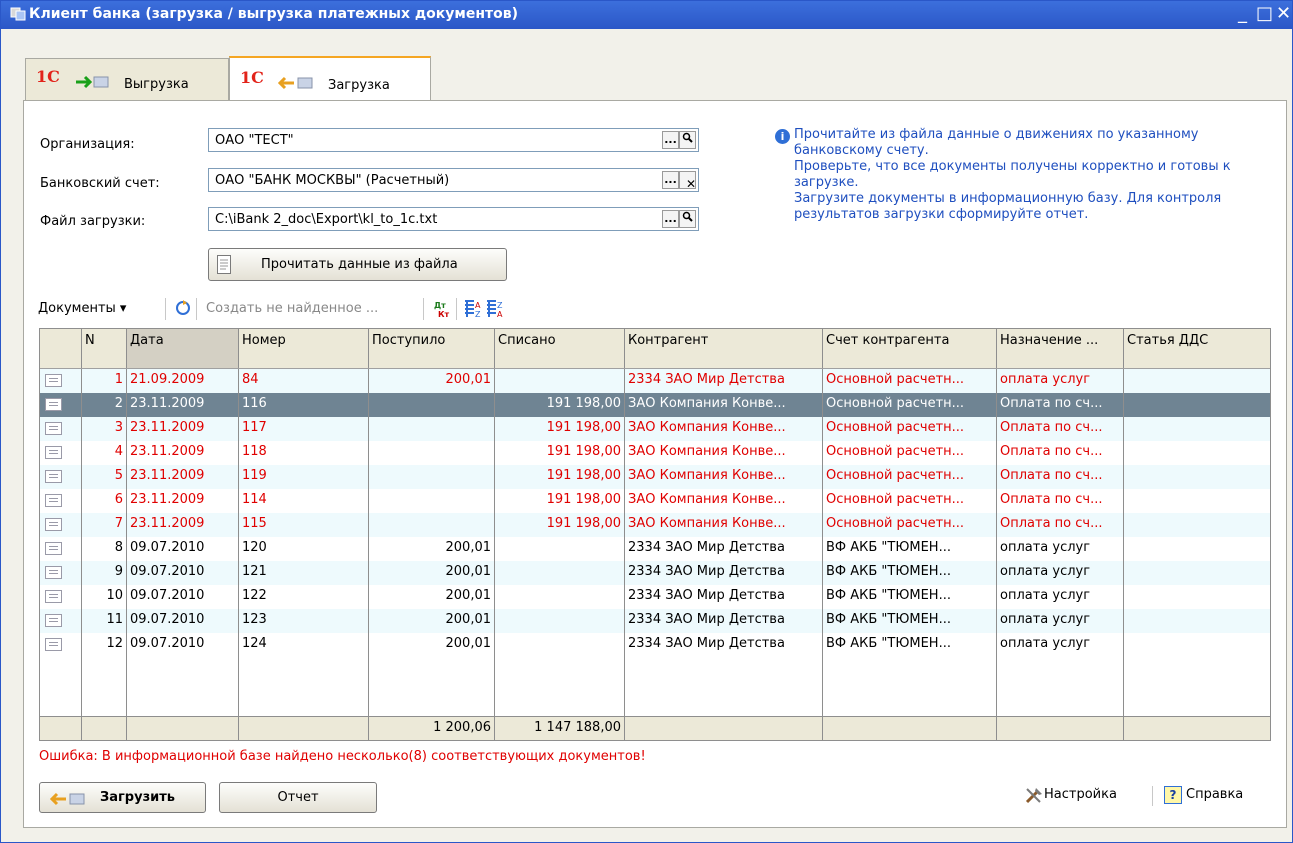 The image size is (1293, 843). What do you see at coordinates (1152, 796) in the screenshot?
I see `help-separator` at bounding box center [1152, 796].